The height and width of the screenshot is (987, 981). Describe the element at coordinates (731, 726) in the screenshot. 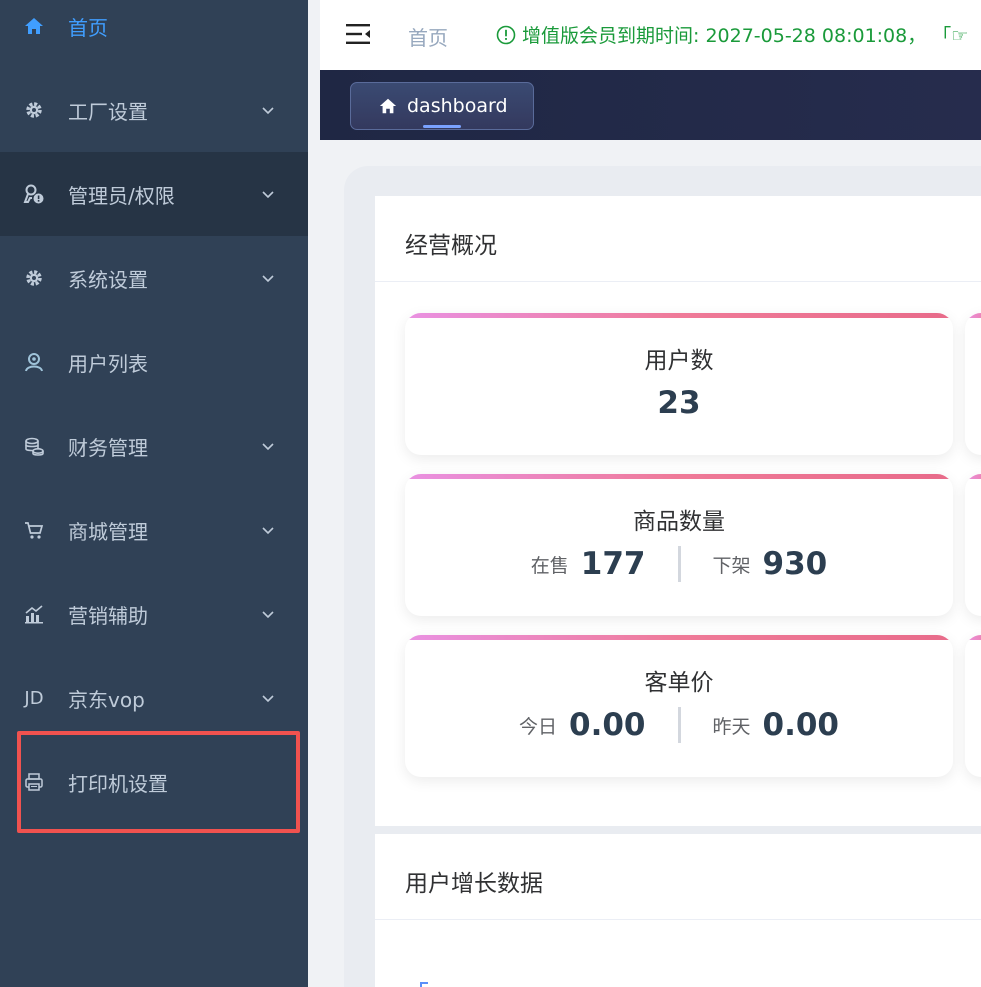

I see `stat-sub-label: 昨天` at that location.